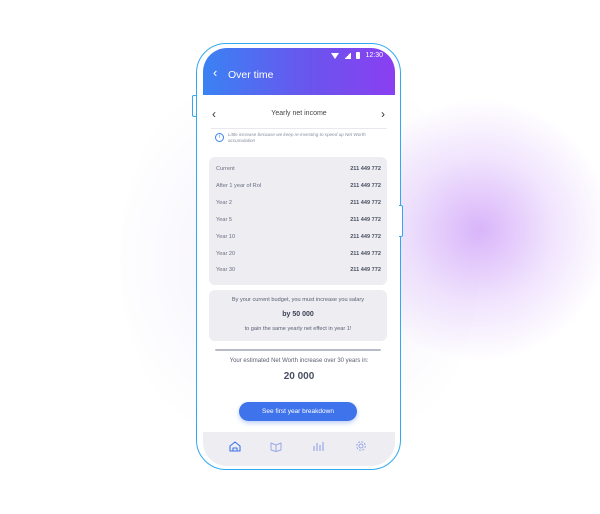 The image size is (600, 514). Describe the element at coordinates (298, 271) in the screenshot. I see `table-row: Year 30 211 449 772` at that location.